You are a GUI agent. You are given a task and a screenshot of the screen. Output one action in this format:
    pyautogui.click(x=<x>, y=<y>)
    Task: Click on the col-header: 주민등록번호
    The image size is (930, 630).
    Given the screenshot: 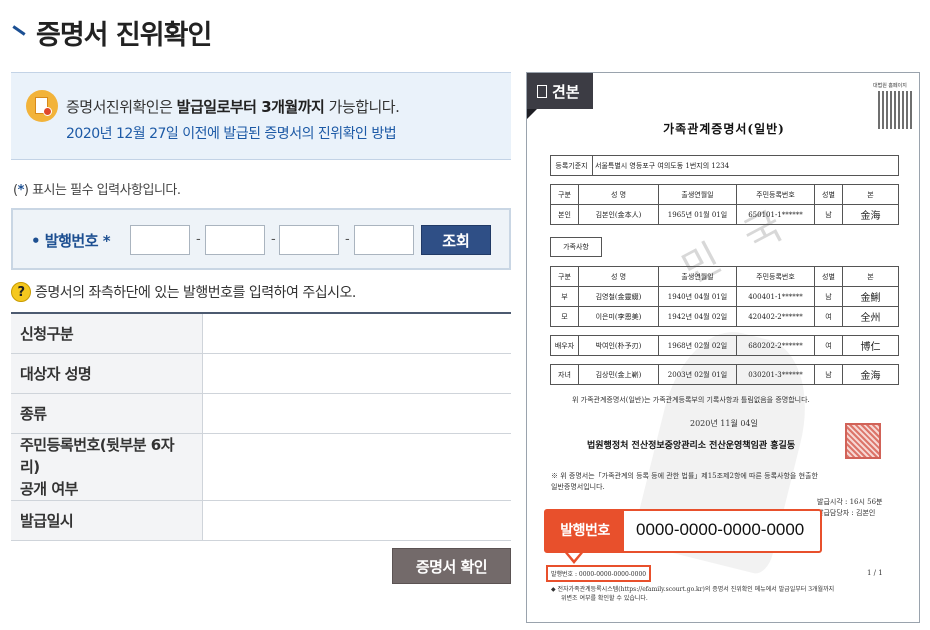 What is the action you would take?
    pyautogui.click(x=775, y=194)
    